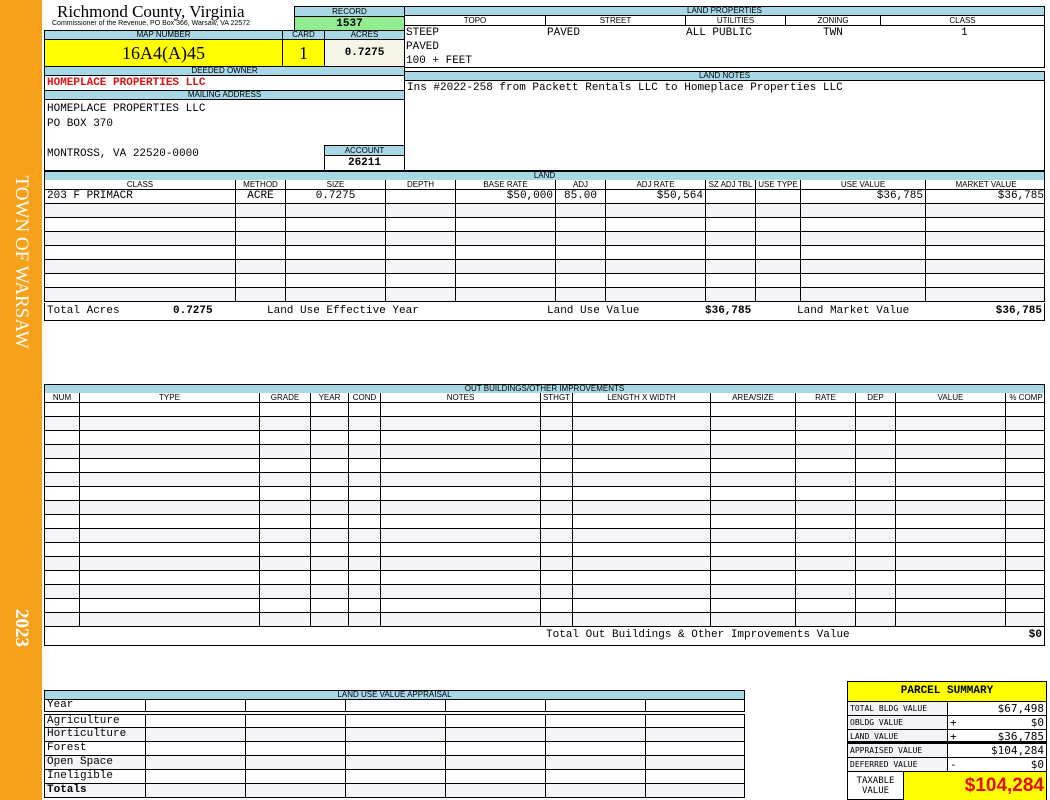  What do you see at coordinates (95, 721) in the screenshot?
I see `appraisal-label: Agriculture` at bounding box center [95, 721].